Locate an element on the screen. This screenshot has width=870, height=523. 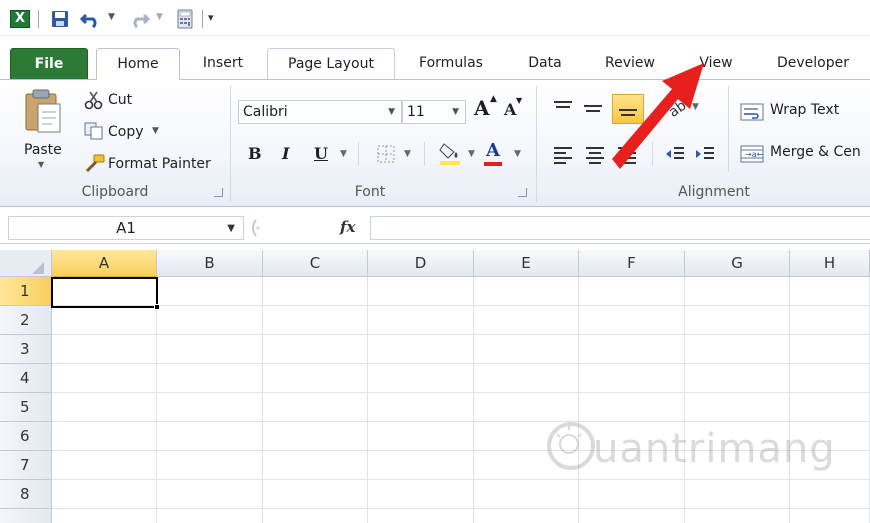
borders-dropdown-icon: ▼ is located at coordinates (407, 154).